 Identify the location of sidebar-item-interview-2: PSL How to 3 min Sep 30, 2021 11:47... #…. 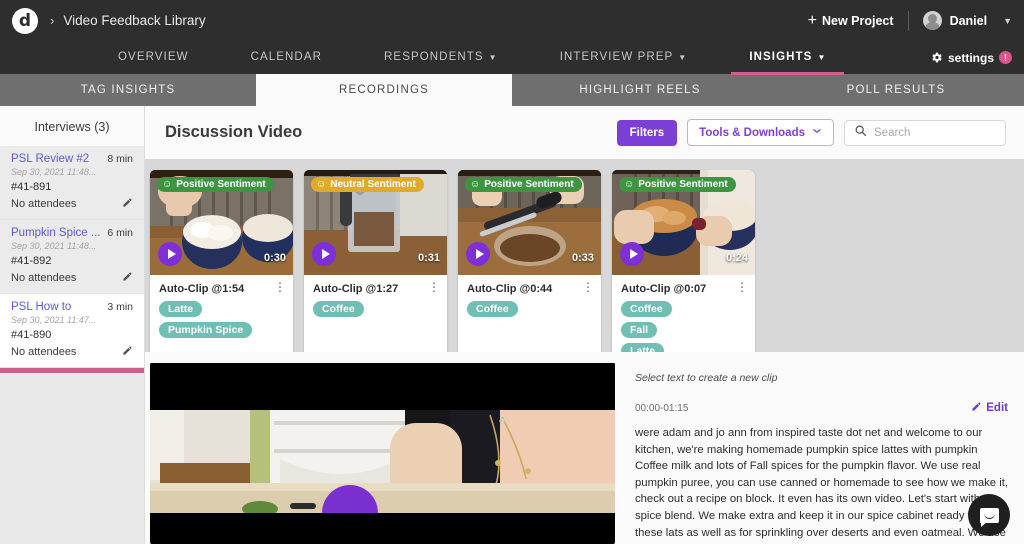
(72, 331).